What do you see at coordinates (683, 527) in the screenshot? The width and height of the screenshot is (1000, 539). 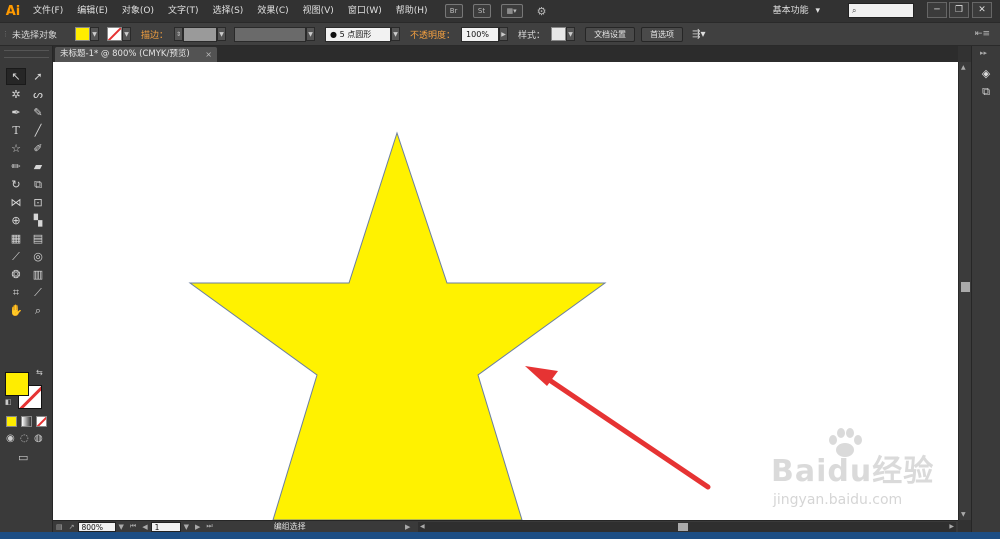 I see `horizontal-scroll-thumb` at bounding box center [683, 527].